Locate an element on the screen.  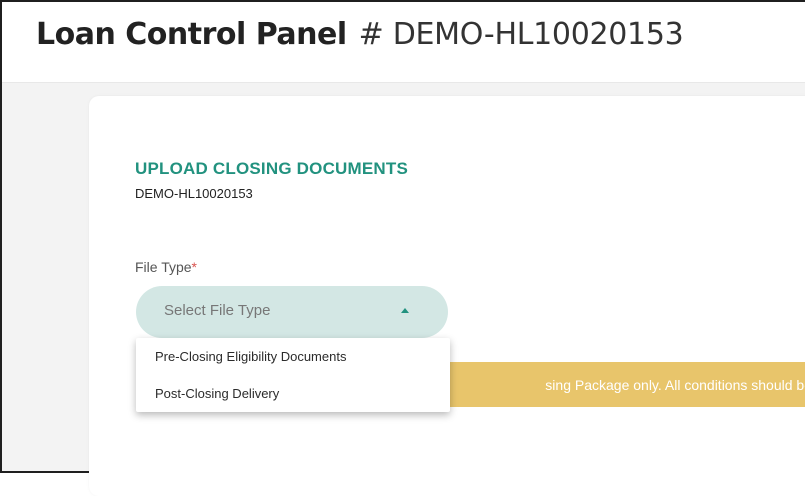
required-marker: * is located at coordinates (194, 267).